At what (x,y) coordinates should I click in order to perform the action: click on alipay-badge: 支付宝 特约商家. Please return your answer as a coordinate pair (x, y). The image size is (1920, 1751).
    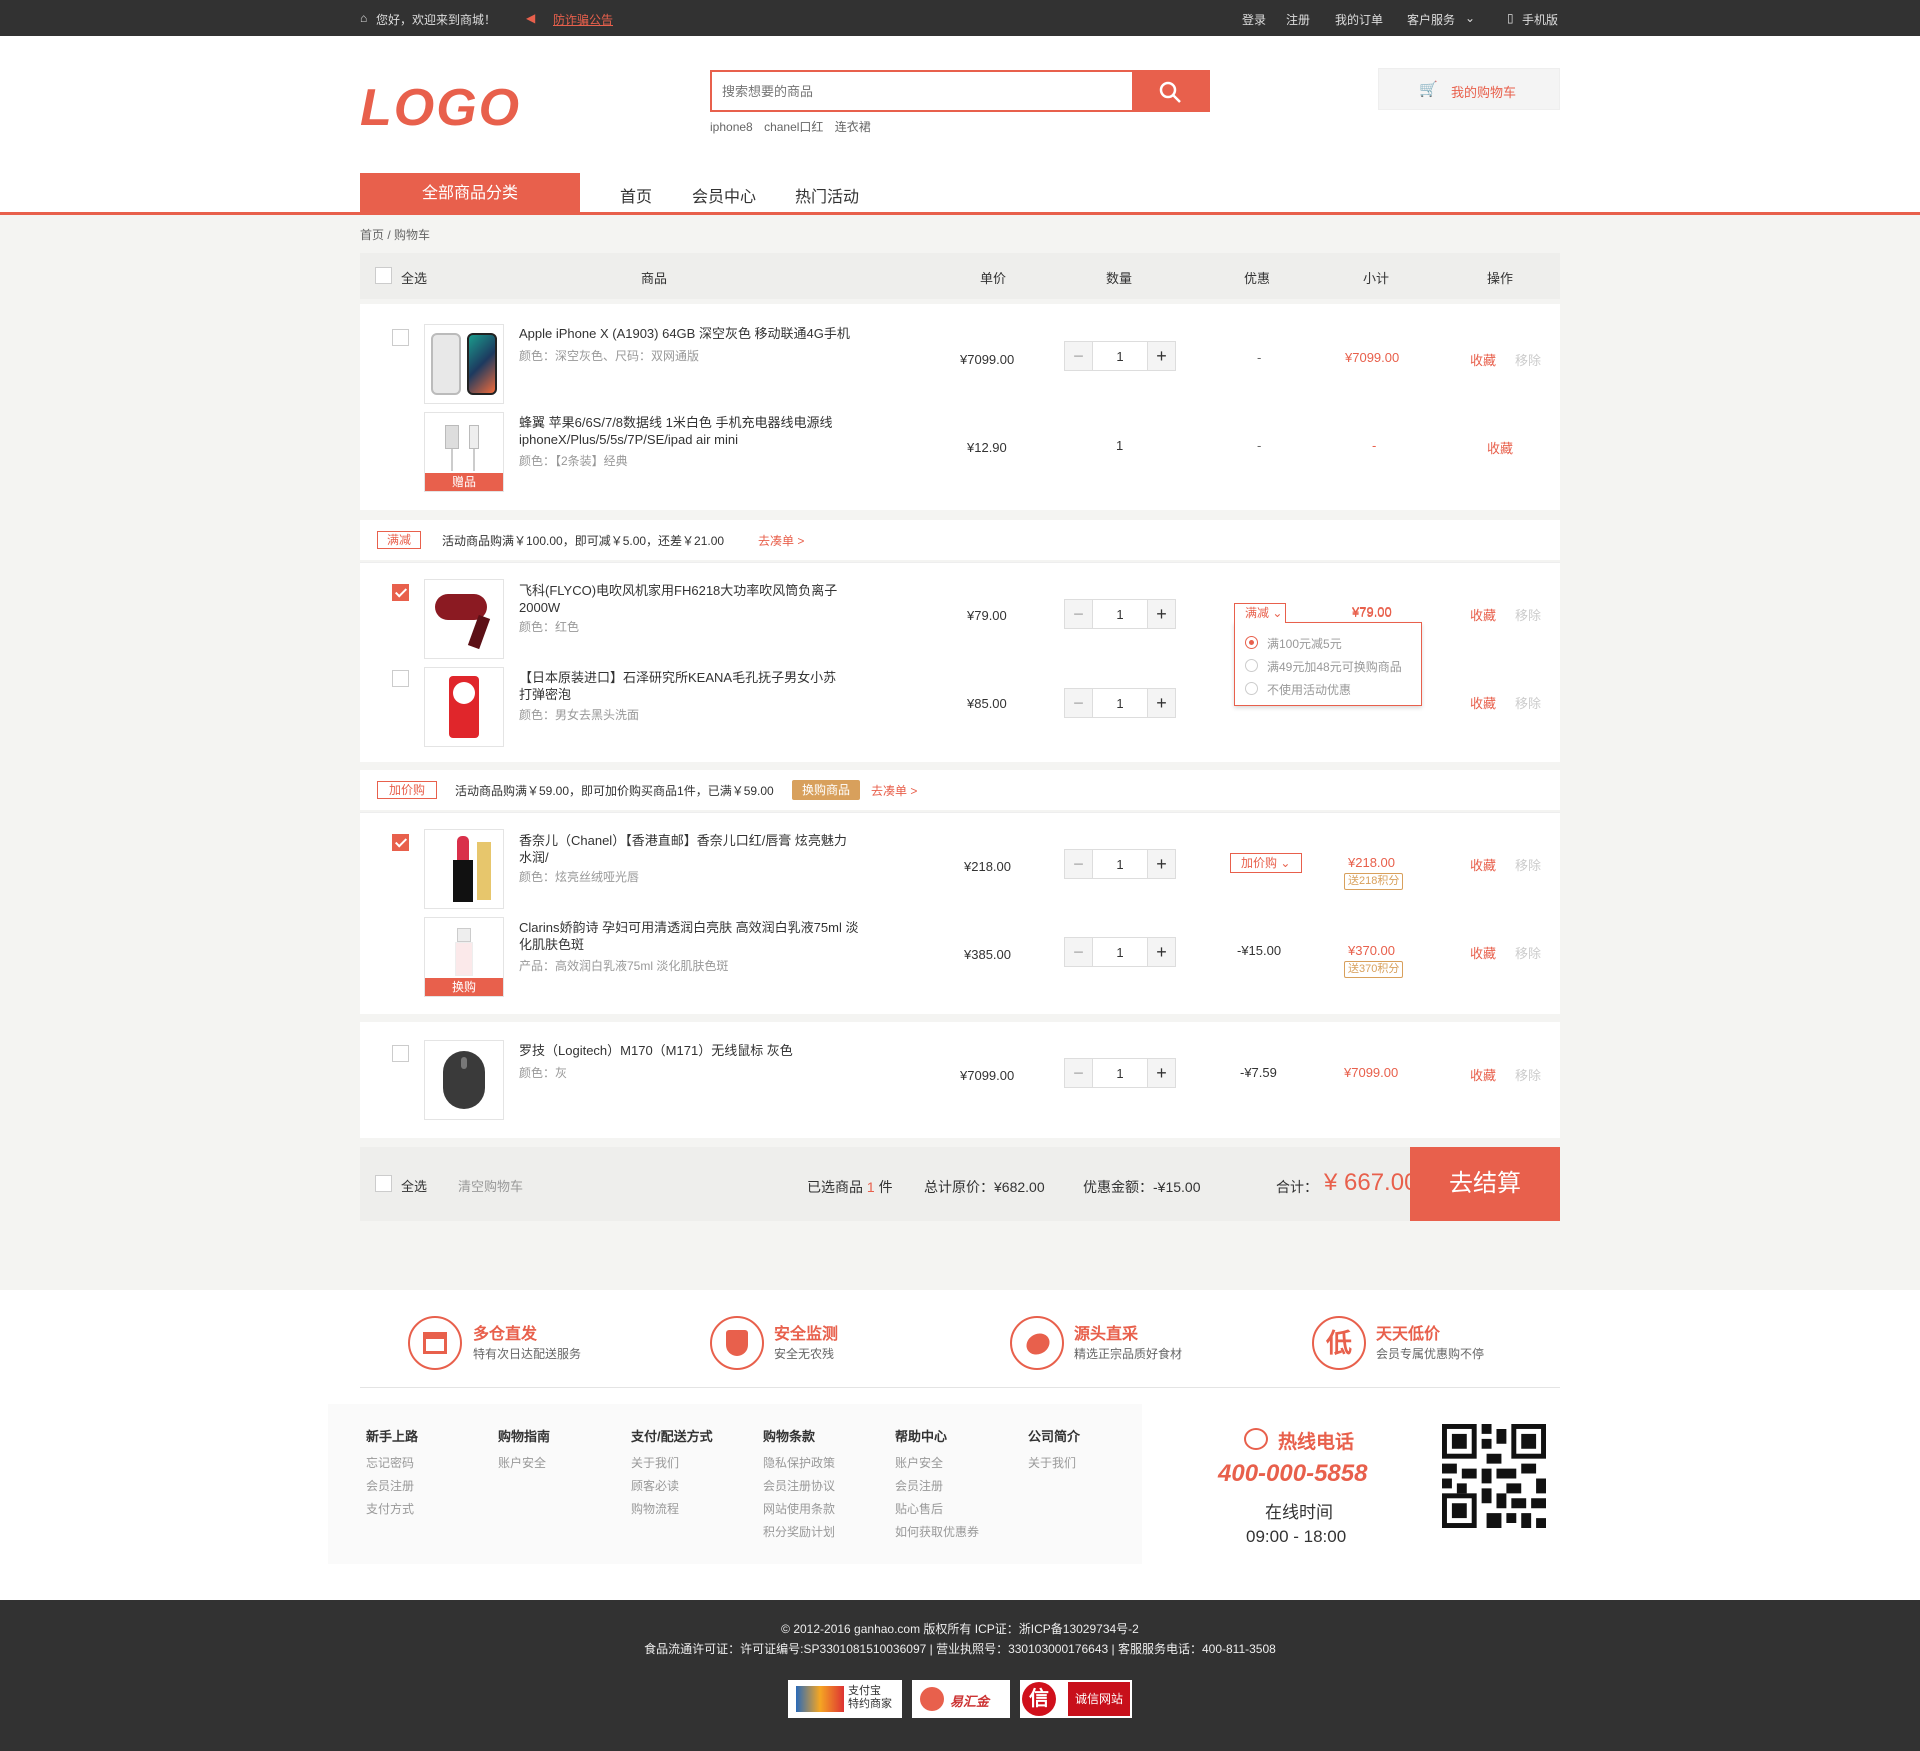
    Looking at the image, I should click on (845, 1699).